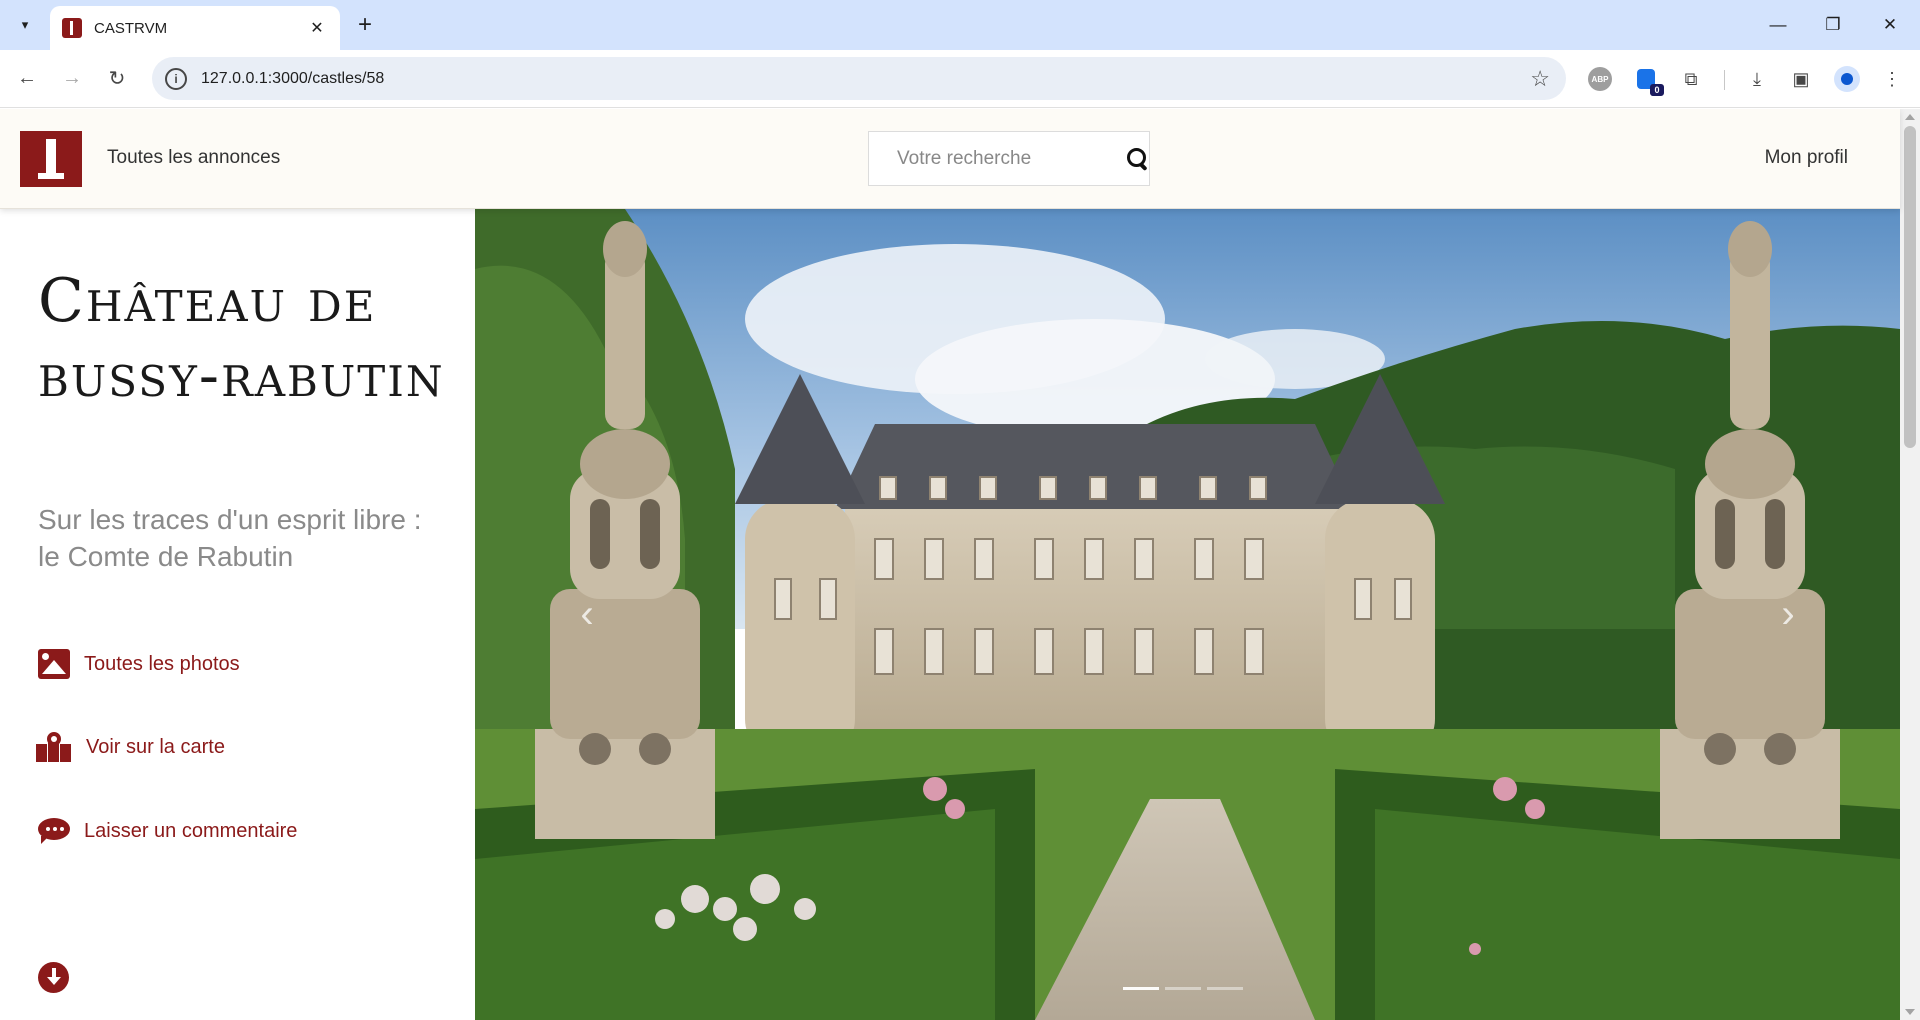 The height and width of the screenshot is (1020, 1920). Describe the element at coordinates (1890, 25) in the screenshot. I see `close-window-icon: ✕` at that location.